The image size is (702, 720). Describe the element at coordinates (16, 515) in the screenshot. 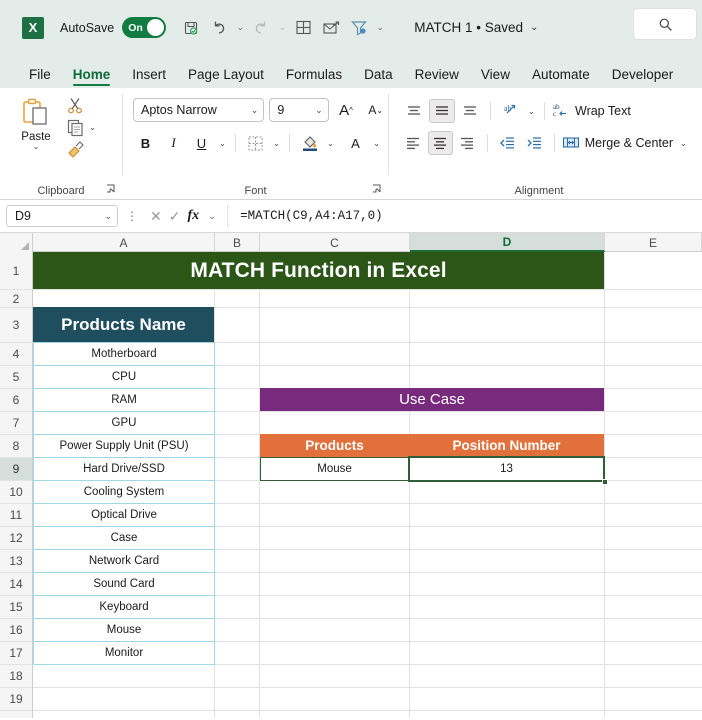

I see `row-header-11: 11` at that location.